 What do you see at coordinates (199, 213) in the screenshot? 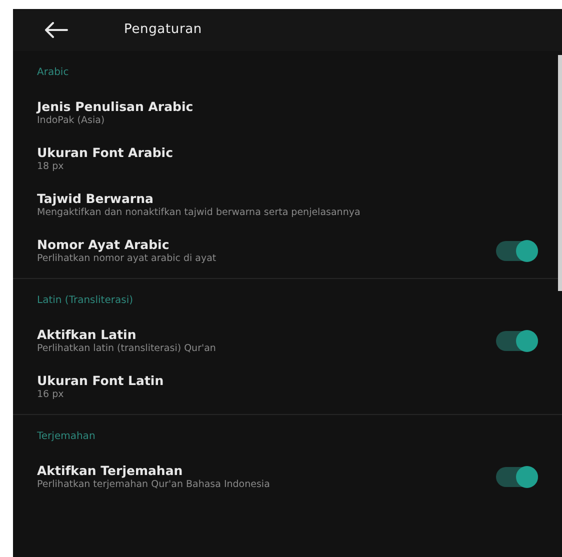
I see `item-subtitle: Mengaktifkan dan nonaktifkan tajwid berwarna serta penjelasannya` at bounding box center [199, 213].